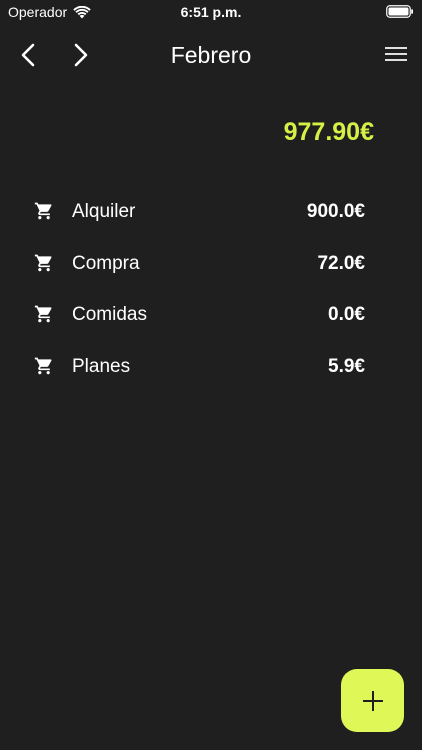 This screenshot has height=750, width=422. Describe the element at coordinates (109, 315) in the screenshot. I see `expense-name: Comidas` at that location.